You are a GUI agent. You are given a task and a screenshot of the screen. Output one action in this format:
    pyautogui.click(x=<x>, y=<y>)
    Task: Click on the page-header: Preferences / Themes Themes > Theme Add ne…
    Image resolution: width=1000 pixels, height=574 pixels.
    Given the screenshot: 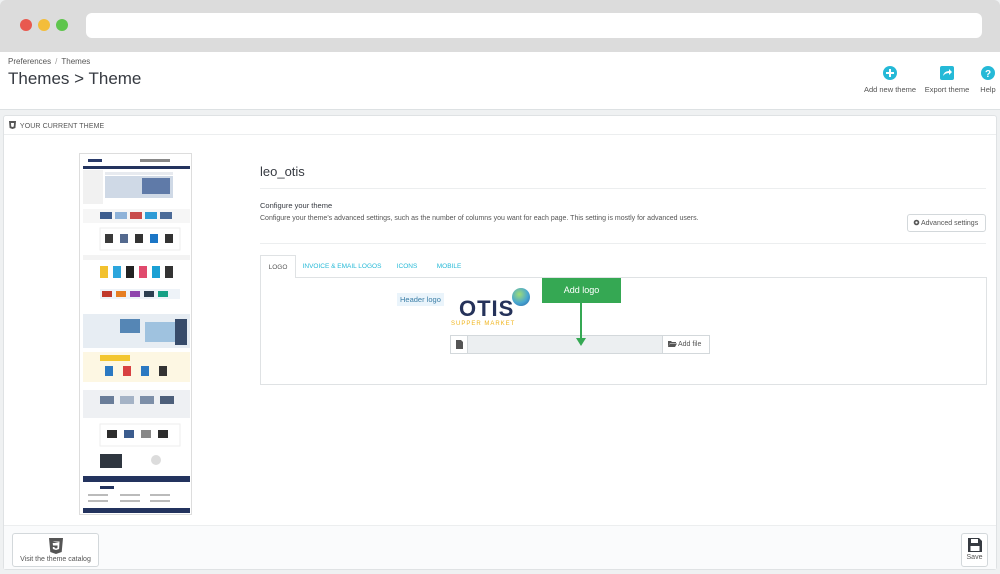 What is the action you would take?
    pyautogui.click(x=500, y=81)
    